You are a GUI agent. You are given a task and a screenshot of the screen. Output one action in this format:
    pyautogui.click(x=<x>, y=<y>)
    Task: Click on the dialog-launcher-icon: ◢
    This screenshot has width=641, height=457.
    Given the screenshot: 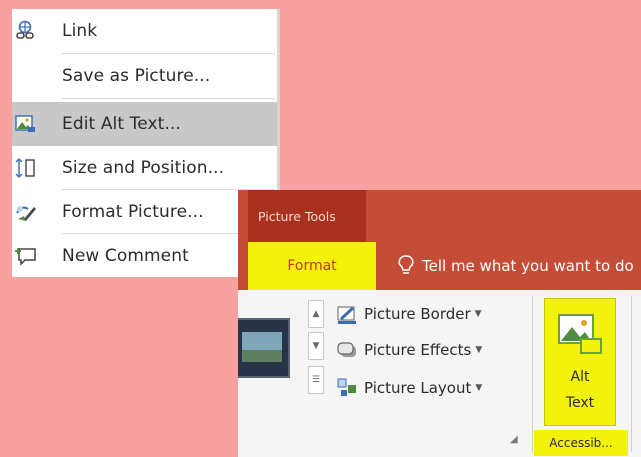 What is the action you would take?
    pyautogui.click(x=514, y=439)
    